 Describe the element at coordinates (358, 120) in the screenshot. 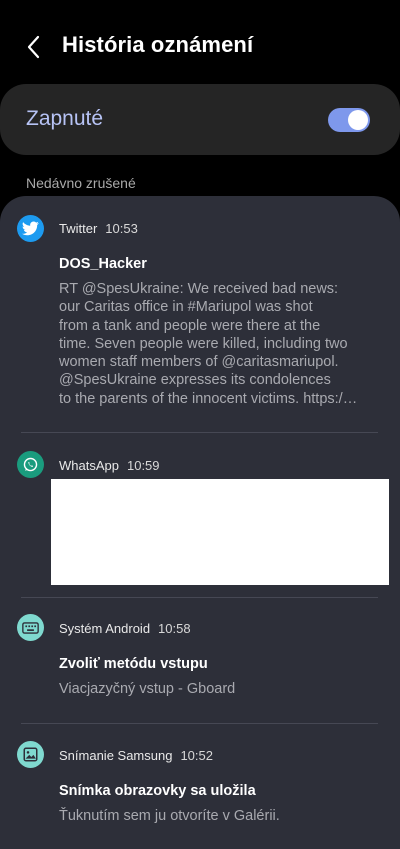

I see `switch-knob` at that location.